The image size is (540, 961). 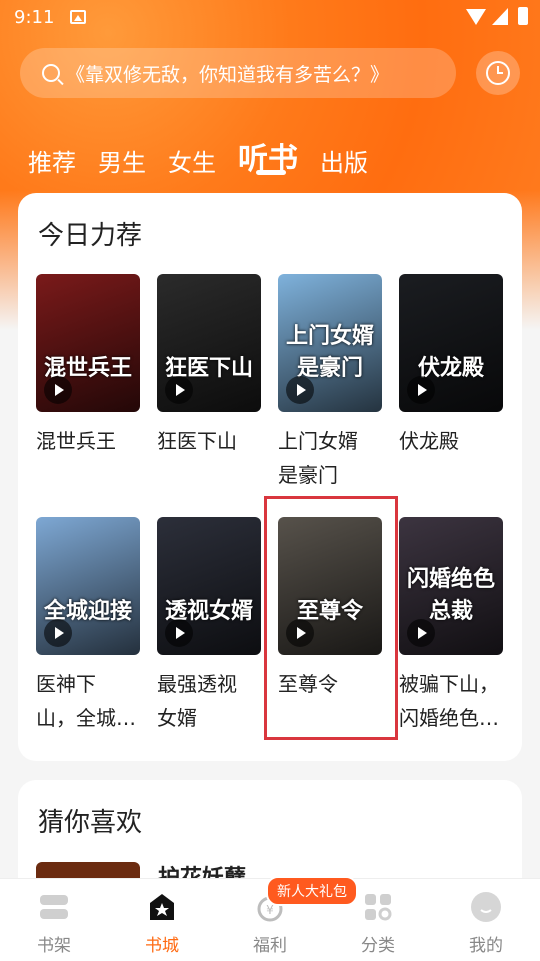 I want to click on book-cover: 混世兵王, so click(x=88, y=343).